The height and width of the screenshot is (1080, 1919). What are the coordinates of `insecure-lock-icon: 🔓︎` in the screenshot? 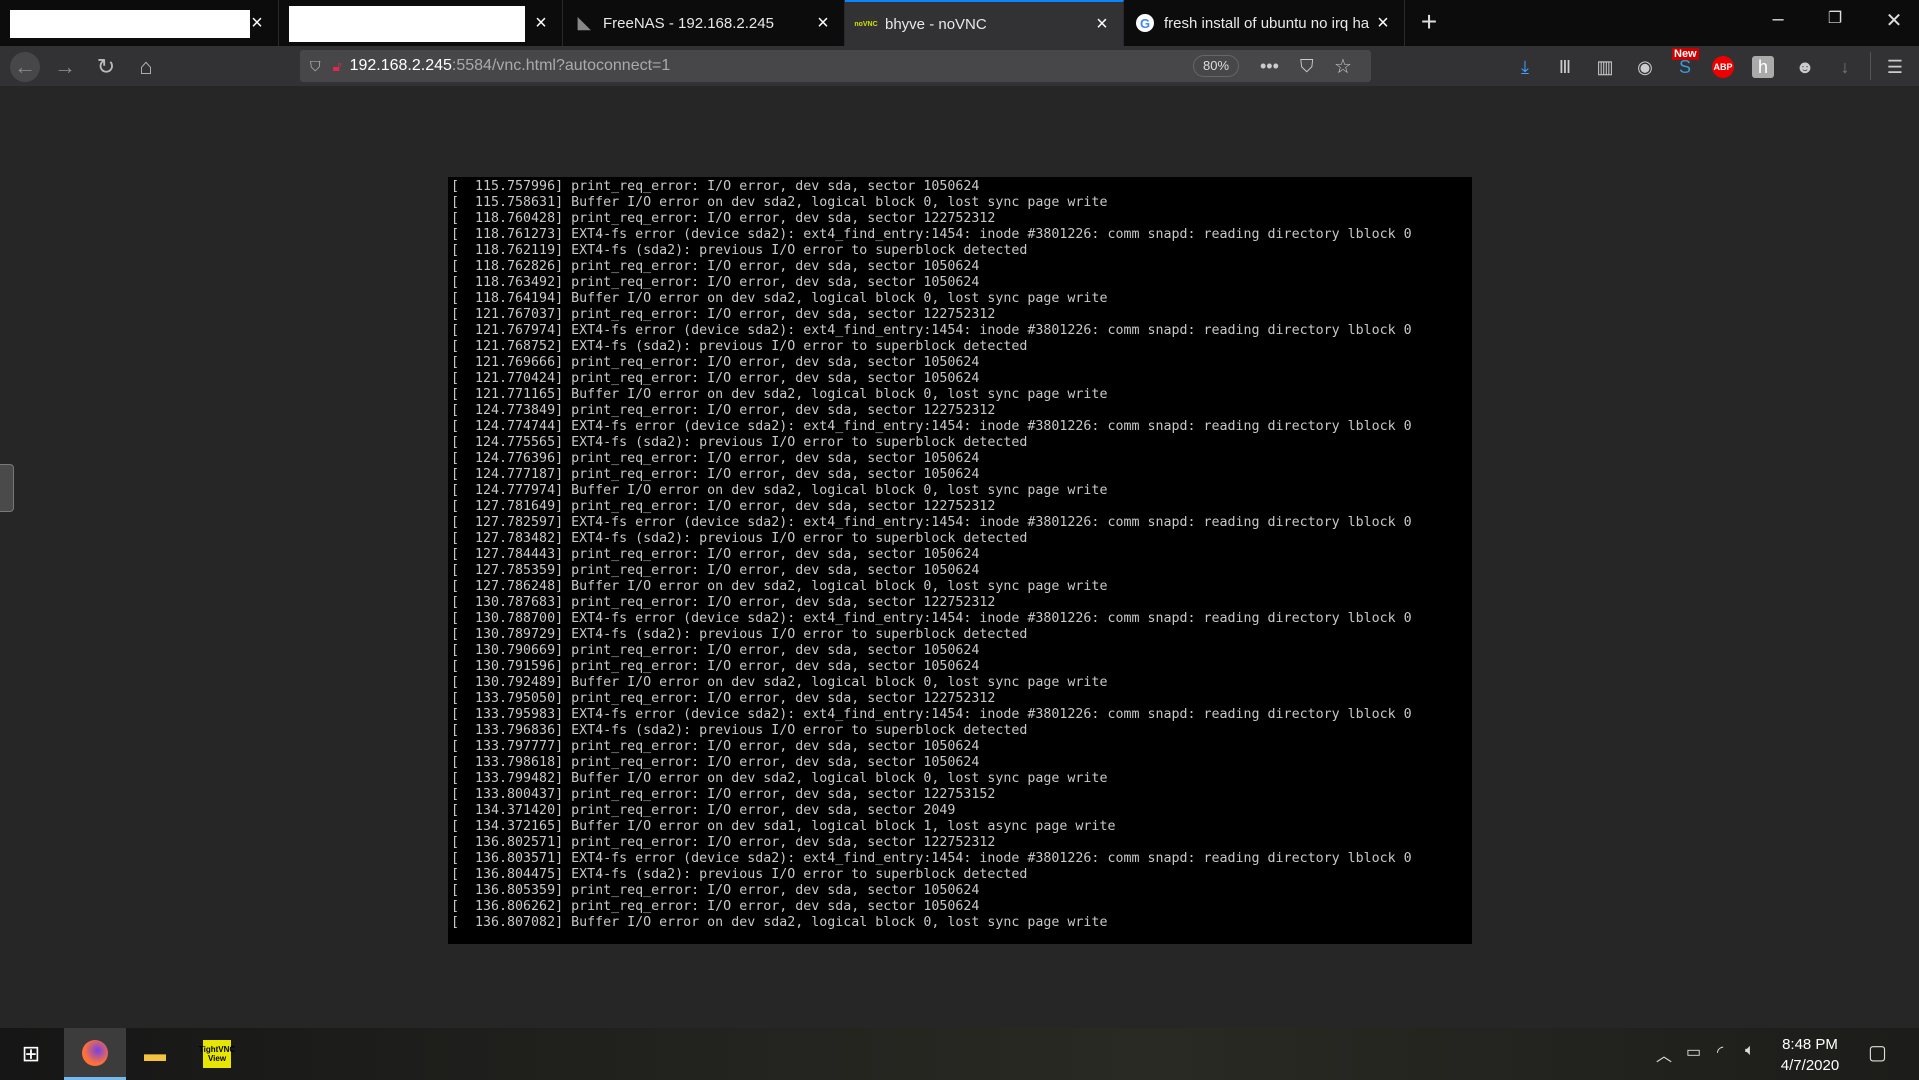 It's located at (337, 66).